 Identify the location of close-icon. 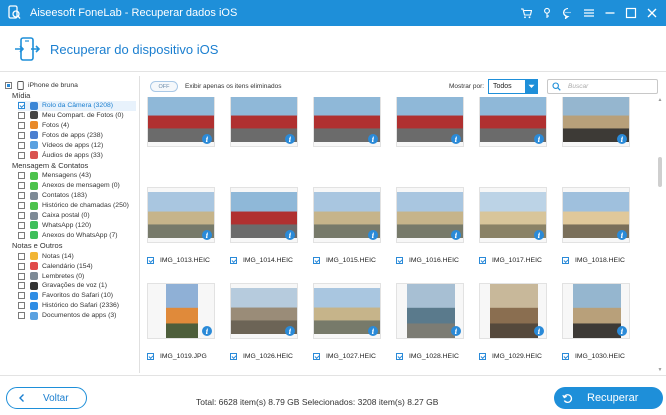
(652, 13).